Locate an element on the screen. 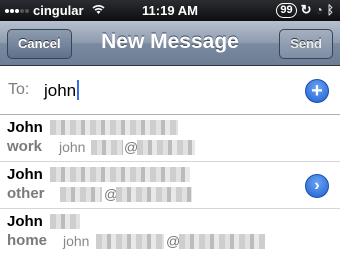 The width and height of the screenshot is (340, 255). chevron-right-icon: › is located at coordinates (317, 186).